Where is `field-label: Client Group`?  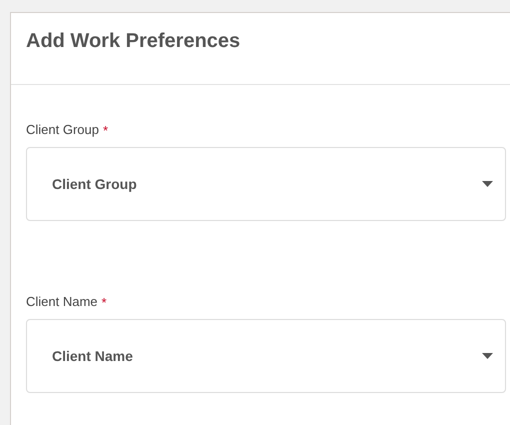
field-label: Client Group is located at coordinates (62, 130).